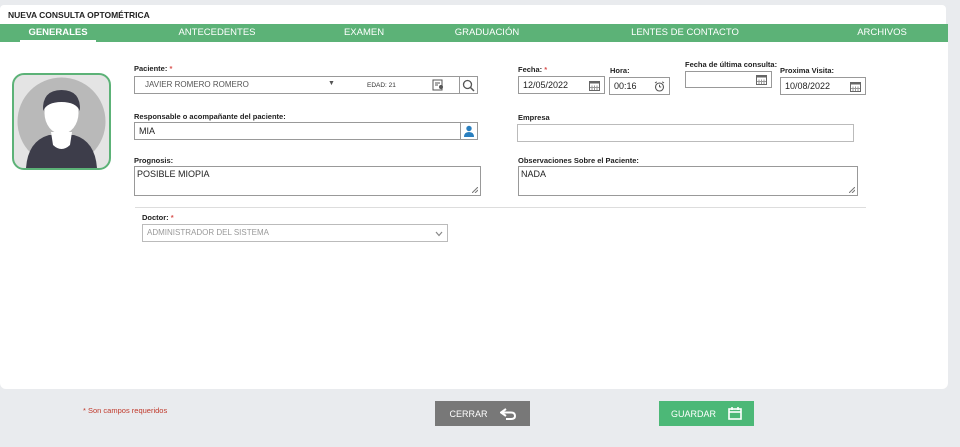  I want to click on tab-antecedentes: ANTECEDENTES, so click(217, 33).